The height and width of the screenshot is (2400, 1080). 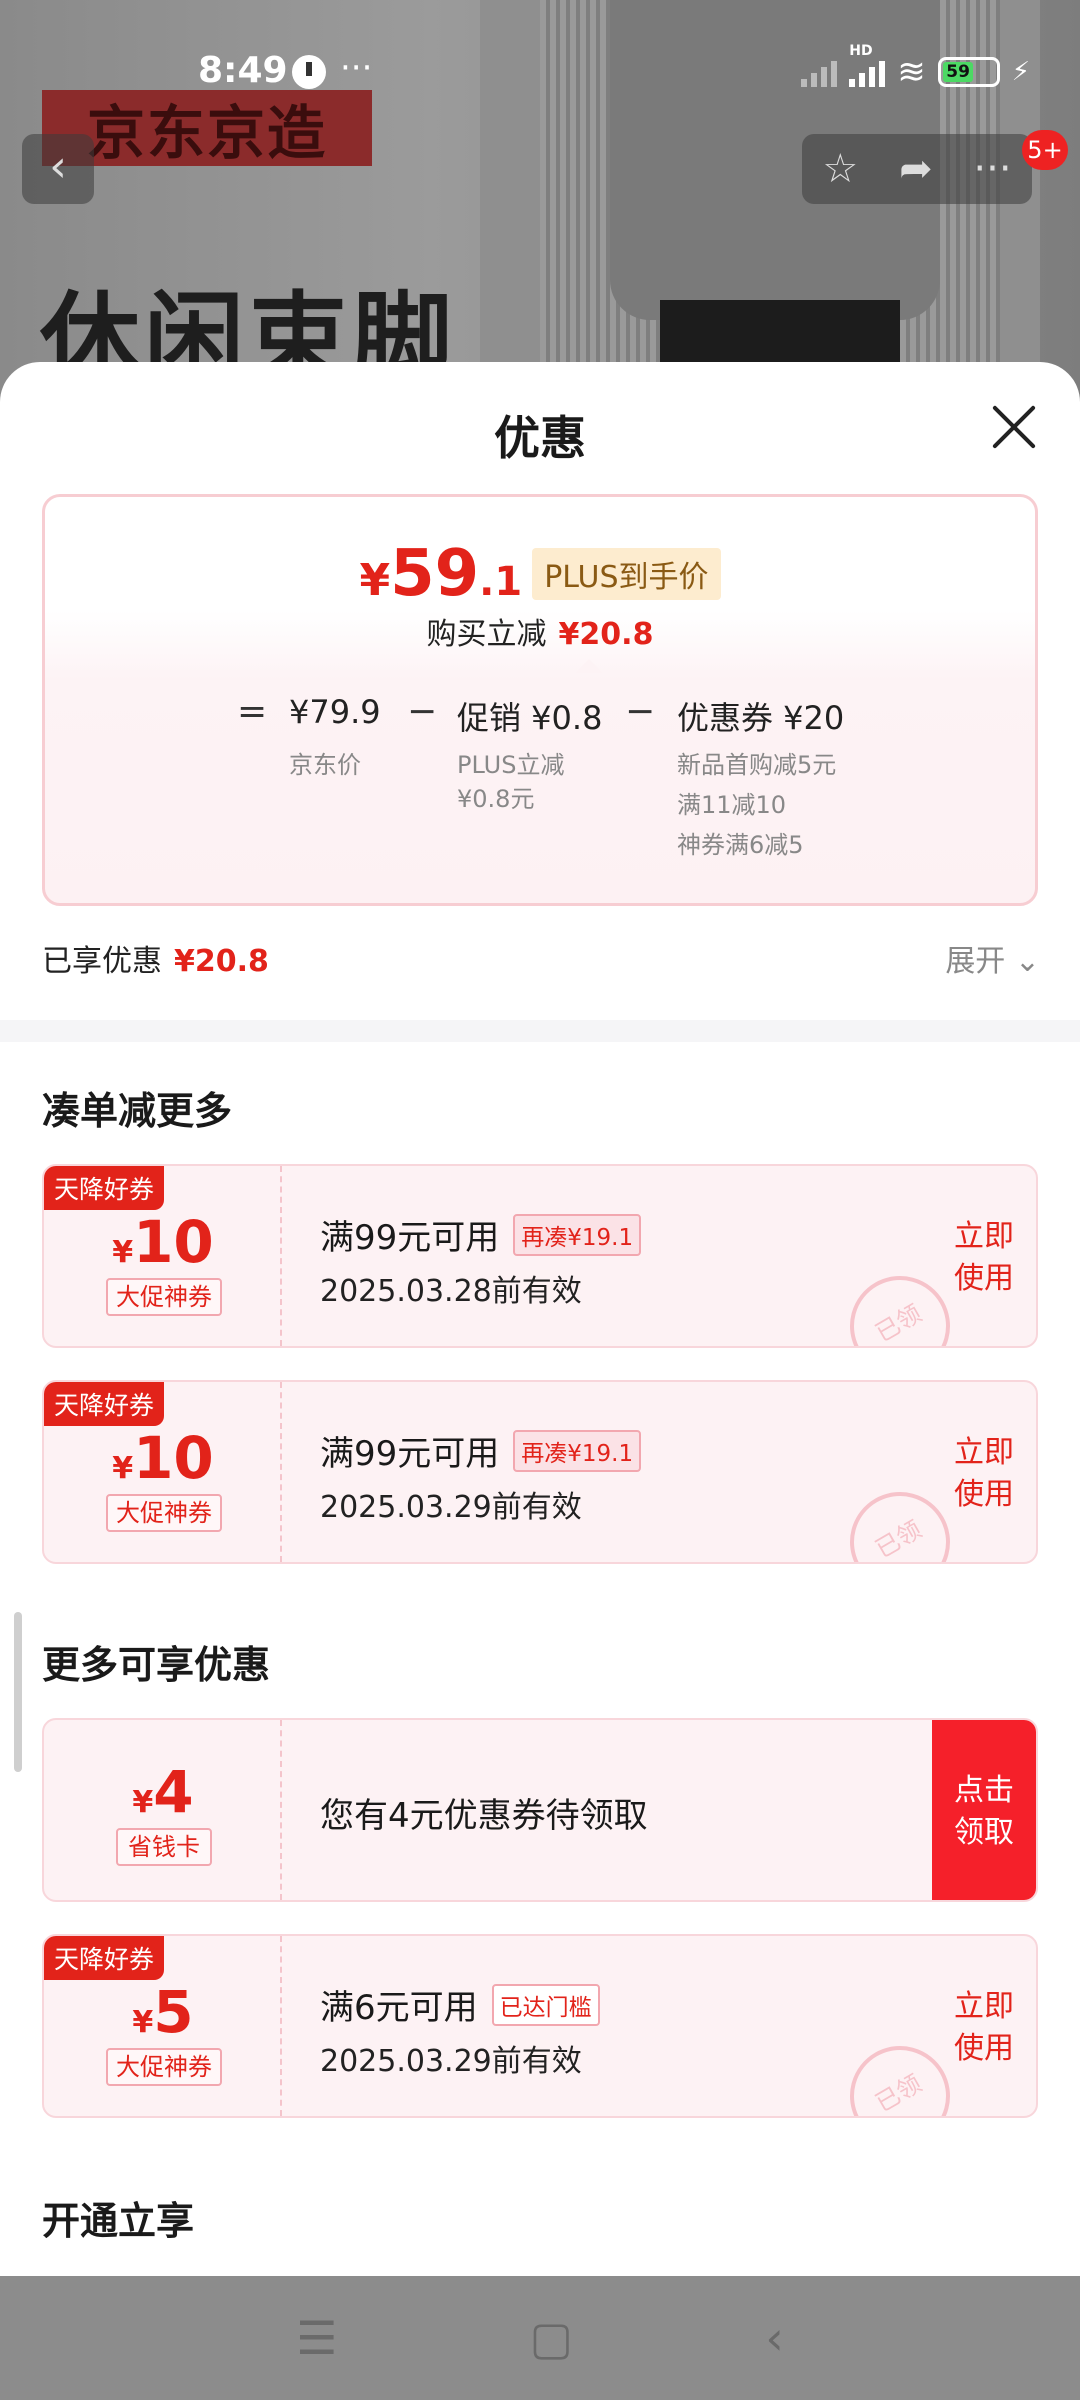 I want to click on coupon-hint: 已达门槛, so click(x=545, y=2004).